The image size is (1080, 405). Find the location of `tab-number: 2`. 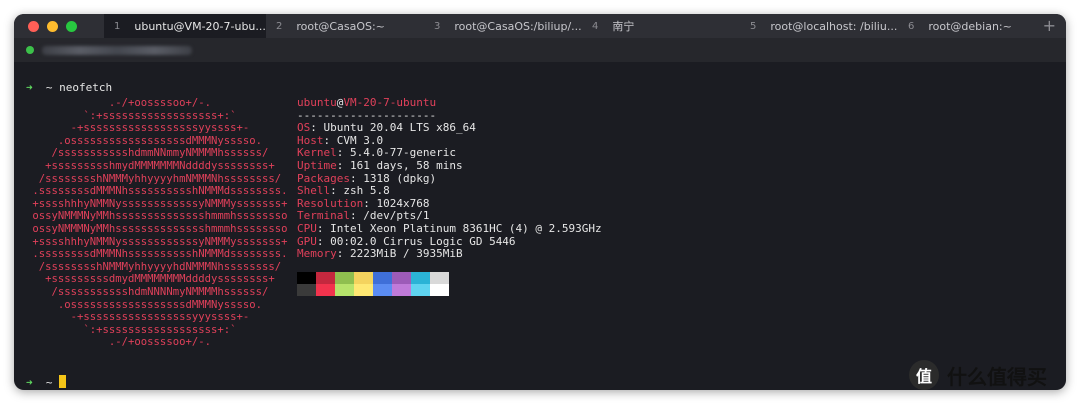

tab-number: 2 is located at coordinates (279, 26).